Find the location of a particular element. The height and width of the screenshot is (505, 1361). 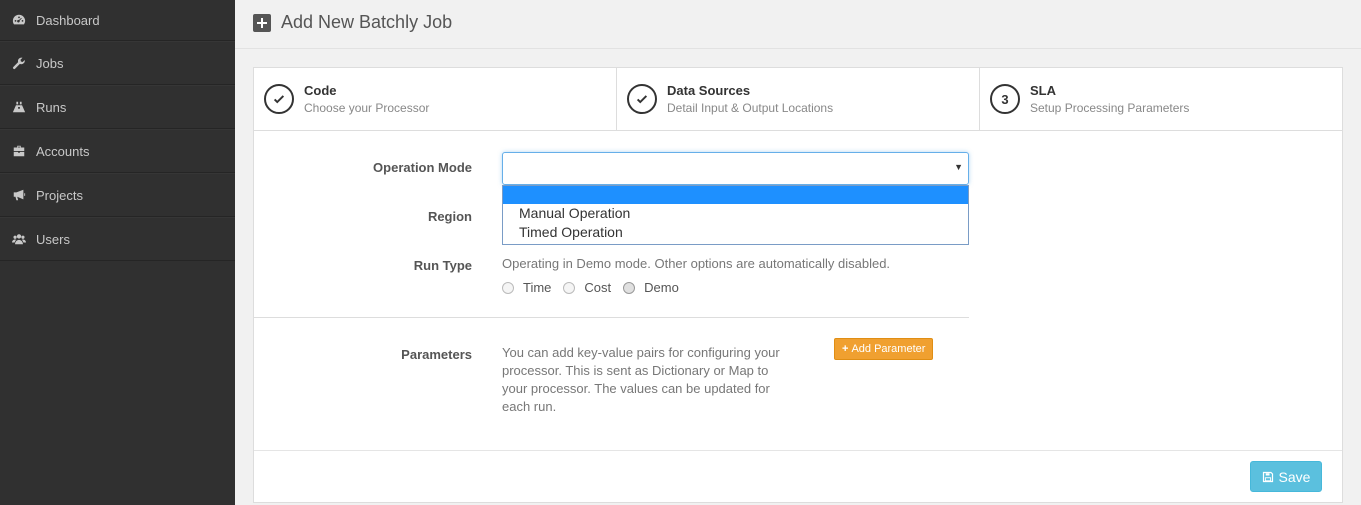

sidebar-item-label: Accounts is located at coordinates (63, 151).